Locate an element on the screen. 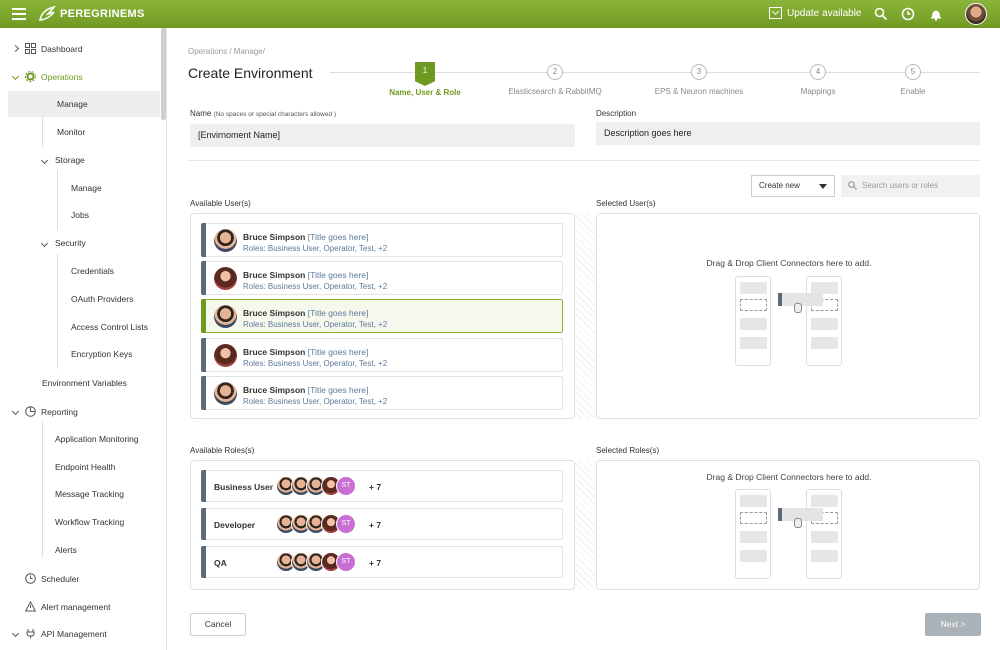 The image size is (1000, 650). sidebar-item-jobs: Jobs is located at coordinates (80, 215).